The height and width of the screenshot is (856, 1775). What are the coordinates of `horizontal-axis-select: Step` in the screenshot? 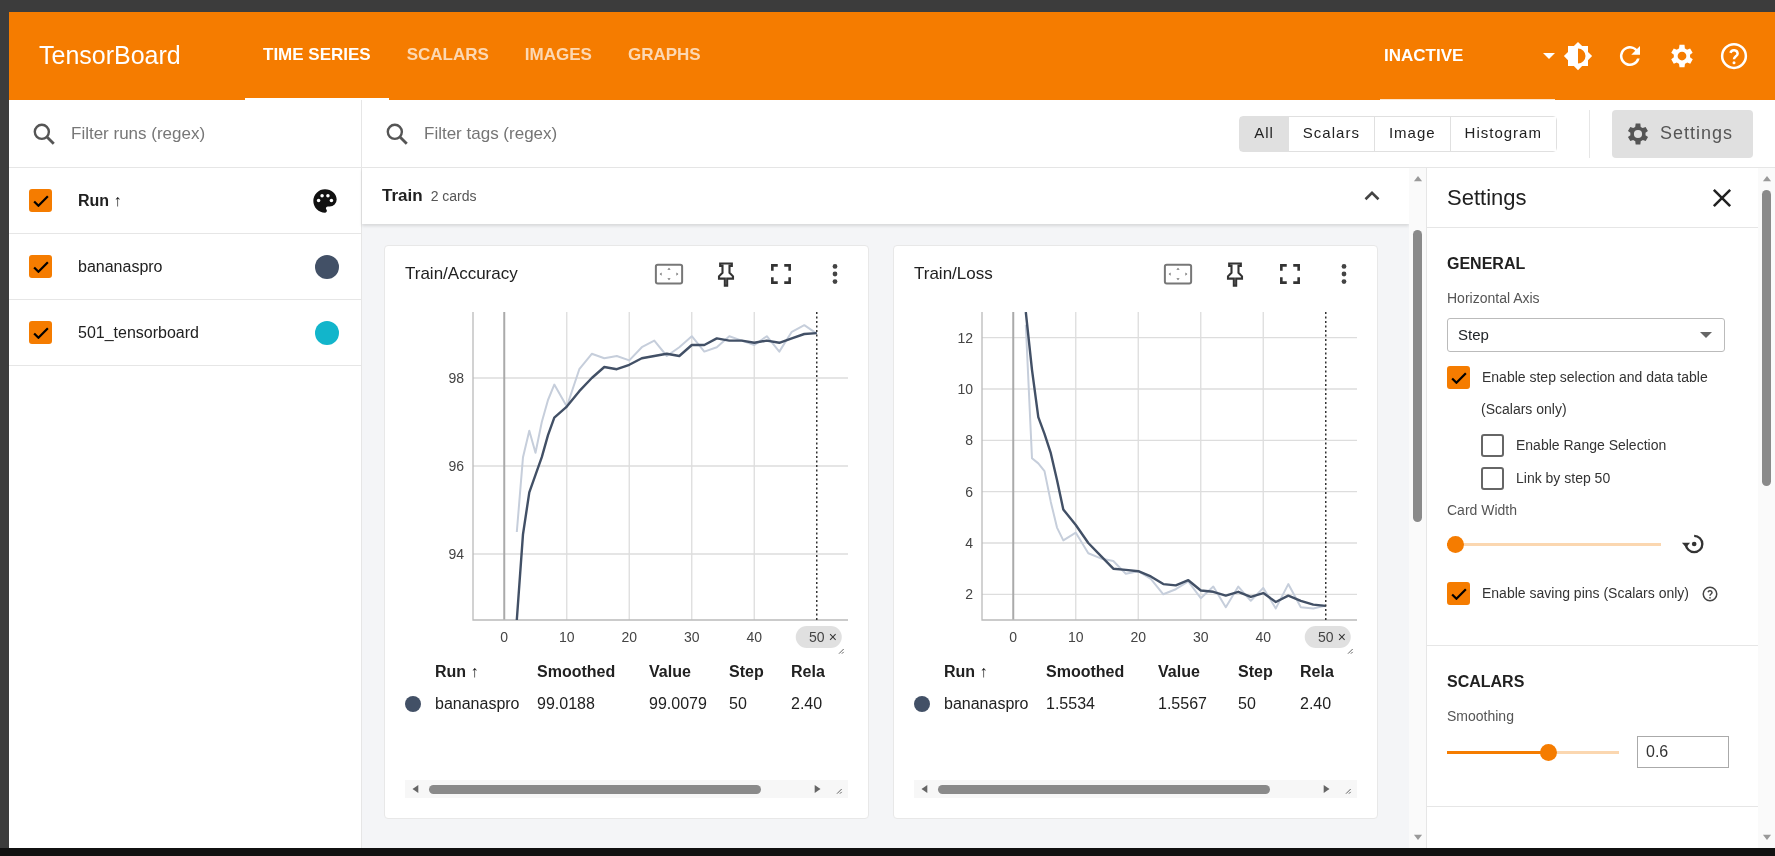 It's located at (1586, 335).